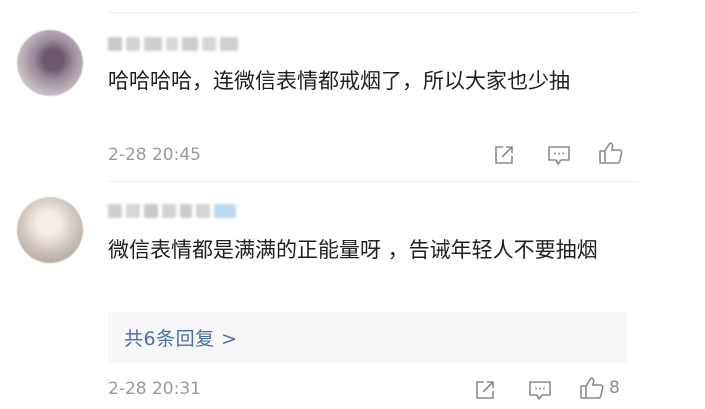 The width and height of the screenshot is (705, 409). Describe the element at coordinates (154, 389) in the screenshot. I see `comment-time: 2-28 20:31` at that location.